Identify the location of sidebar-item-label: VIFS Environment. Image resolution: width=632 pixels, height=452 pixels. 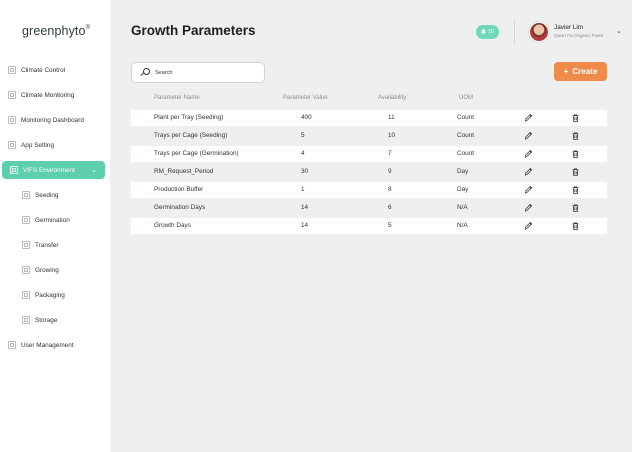
(49, 170).